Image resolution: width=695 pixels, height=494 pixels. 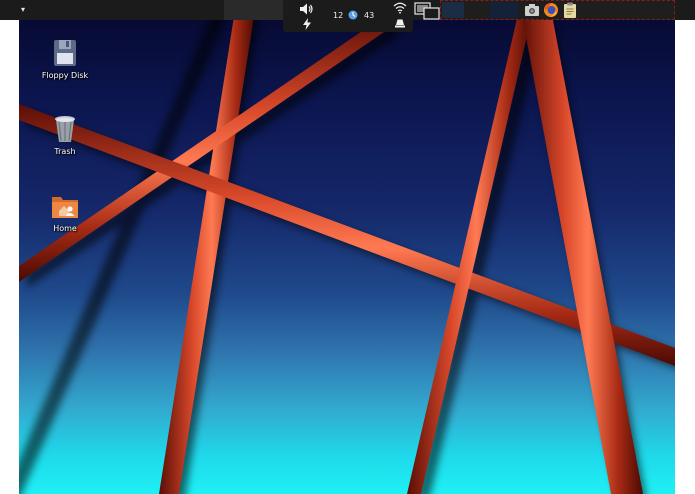 I want to click on clock-icon, so click(x=353, y=15).